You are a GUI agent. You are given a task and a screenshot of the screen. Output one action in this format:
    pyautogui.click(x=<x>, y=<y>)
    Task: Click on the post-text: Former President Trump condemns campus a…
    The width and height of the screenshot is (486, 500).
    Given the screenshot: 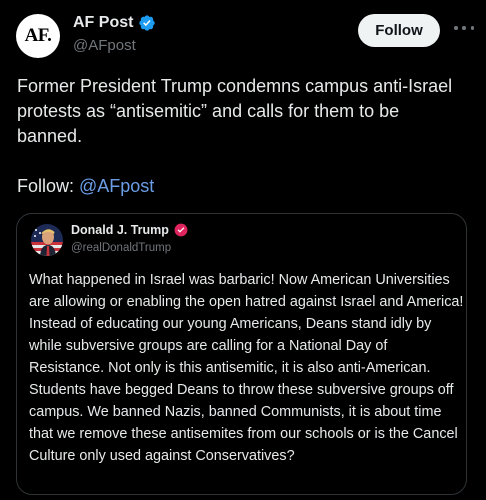 What is the action you would take?
    pyautogui.click(x=235, y=111)
    